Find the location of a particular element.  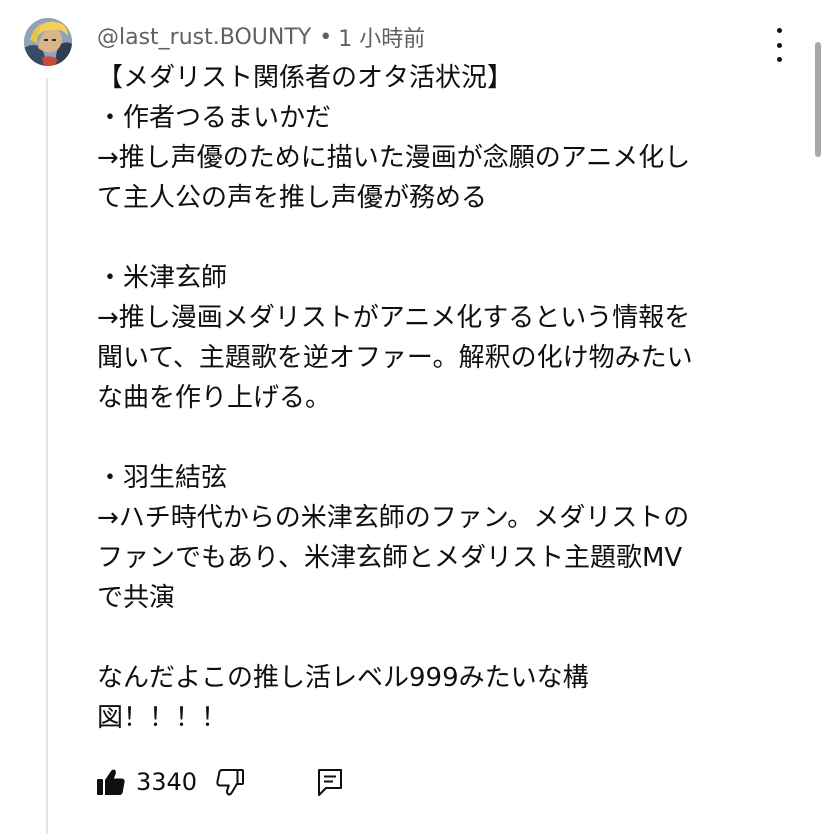

comment-author: @last_rust.BOUNTY is located at coordinates (204, 37).